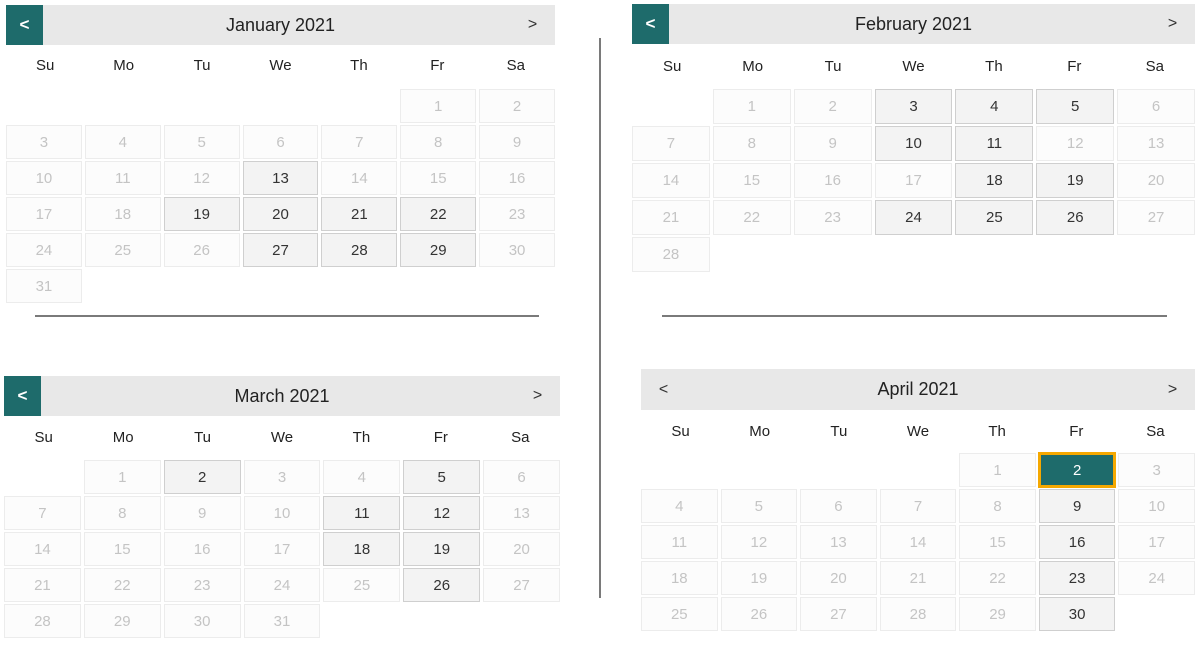  I want to click on day-cell-available: 4, so click(994, 106).